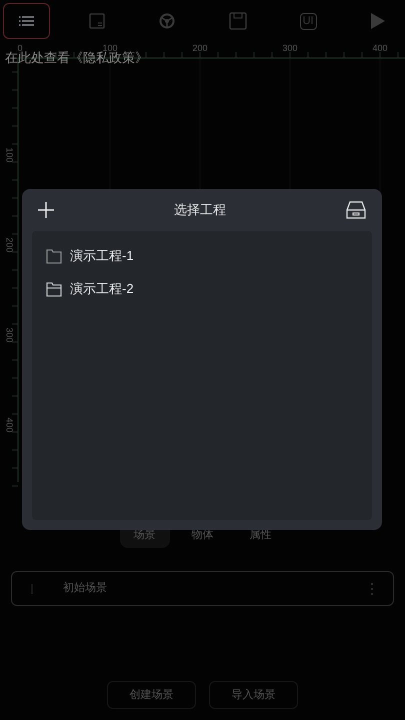  Describe the element at coordinates (26, 21) in the screenshot. I see `toolbar-button` at that location.